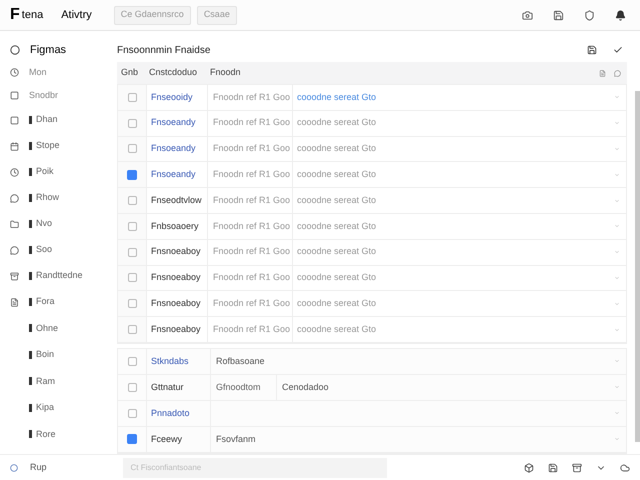 This screenshot has height=480, width=640. Describe the element at coordinates (637, 266) in the screenshot. I see `scrollbar` at that location.